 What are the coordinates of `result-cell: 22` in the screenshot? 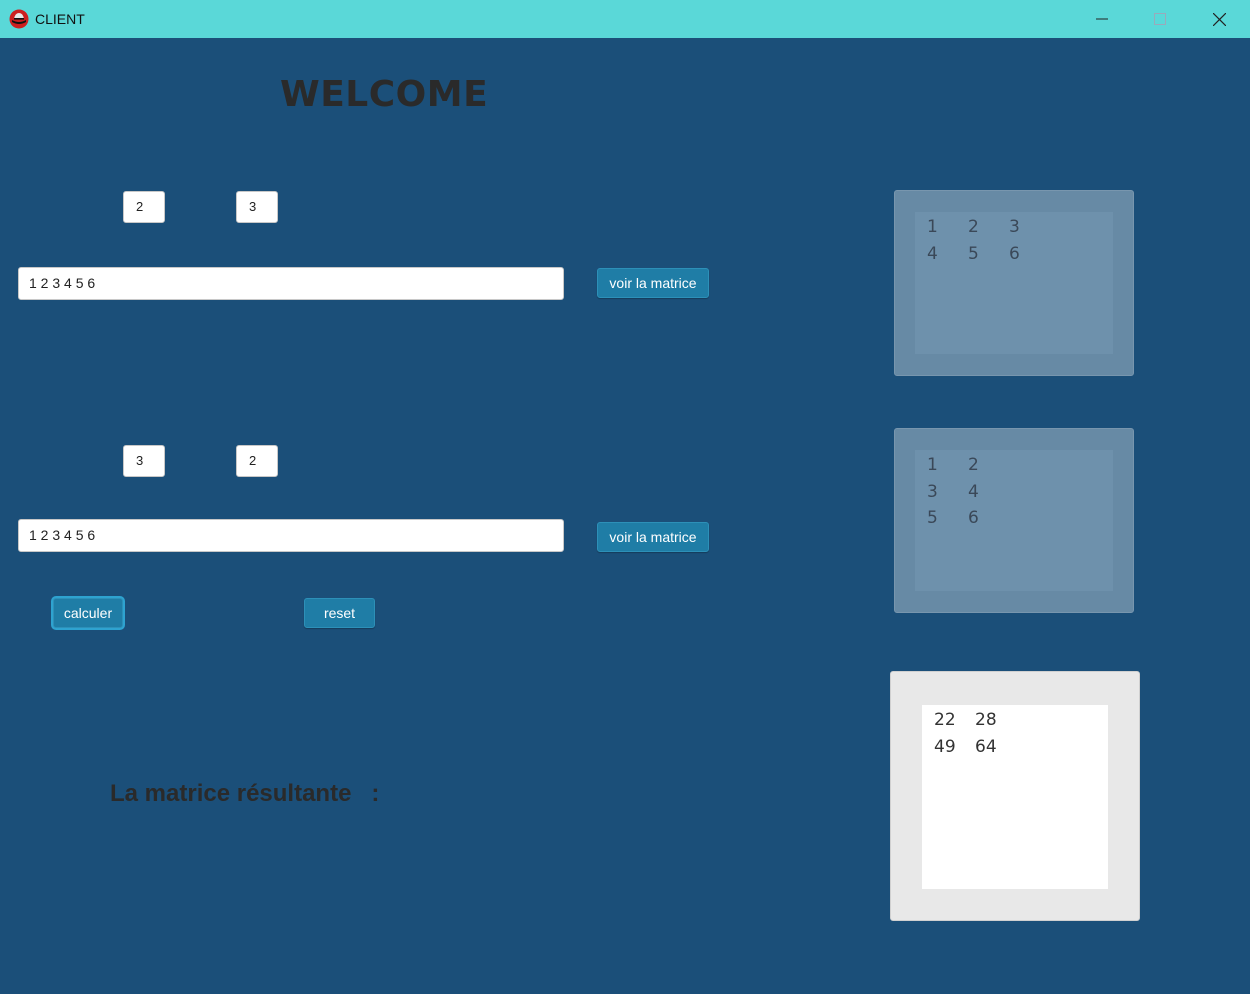 It's located at (945, 720).